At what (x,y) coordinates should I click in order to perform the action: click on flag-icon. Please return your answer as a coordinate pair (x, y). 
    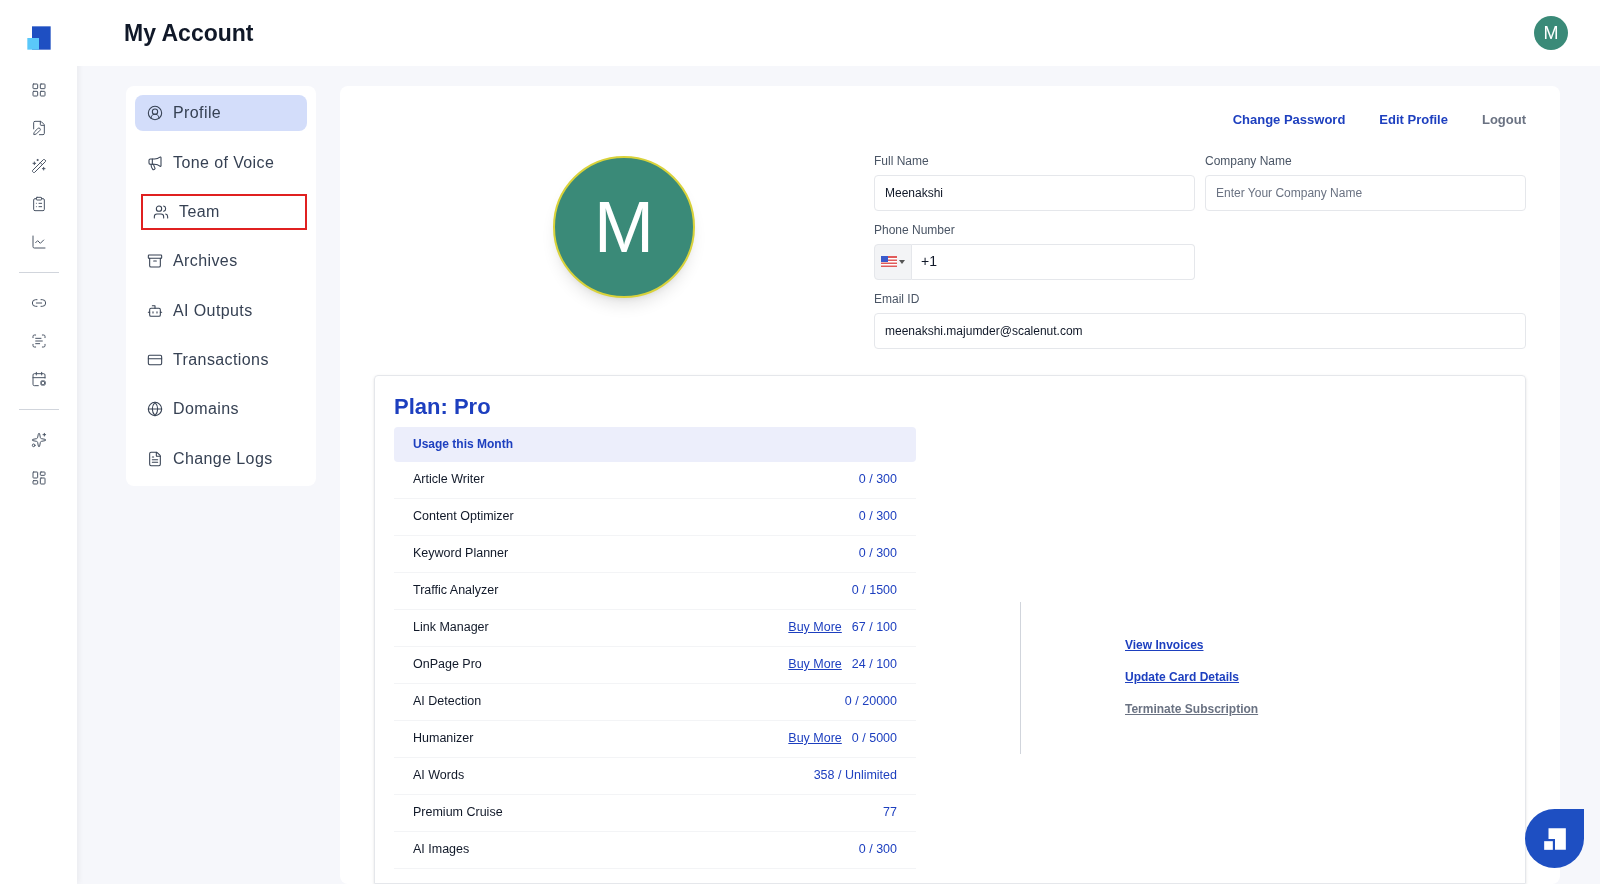
    Looking at the image, I should click on (889, 261).